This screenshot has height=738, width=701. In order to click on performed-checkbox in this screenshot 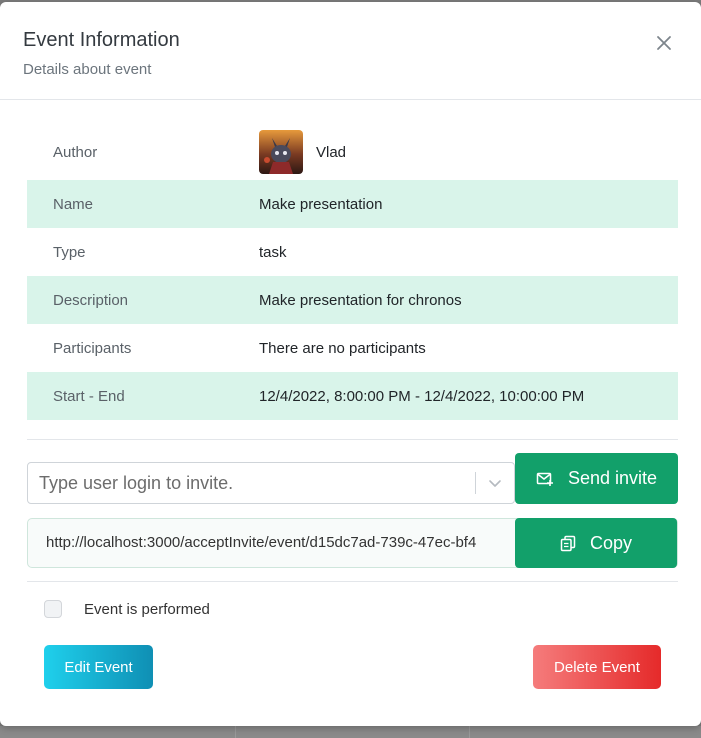, I will do `click(53, 609)`.